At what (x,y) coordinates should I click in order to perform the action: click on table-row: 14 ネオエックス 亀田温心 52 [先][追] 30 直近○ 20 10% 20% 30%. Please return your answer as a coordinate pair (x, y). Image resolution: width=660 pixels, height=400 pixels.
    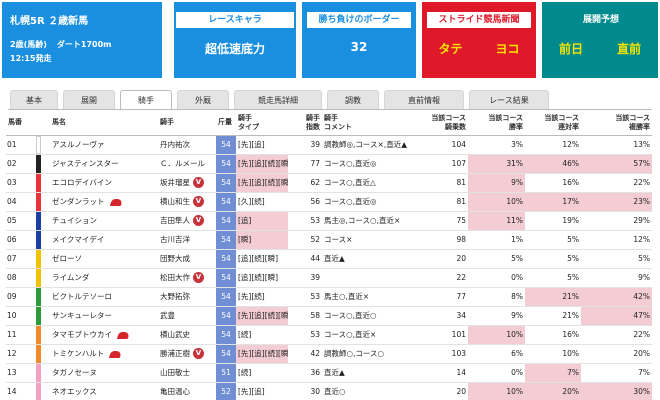
    Looking at the image, I should click on (329, 391).